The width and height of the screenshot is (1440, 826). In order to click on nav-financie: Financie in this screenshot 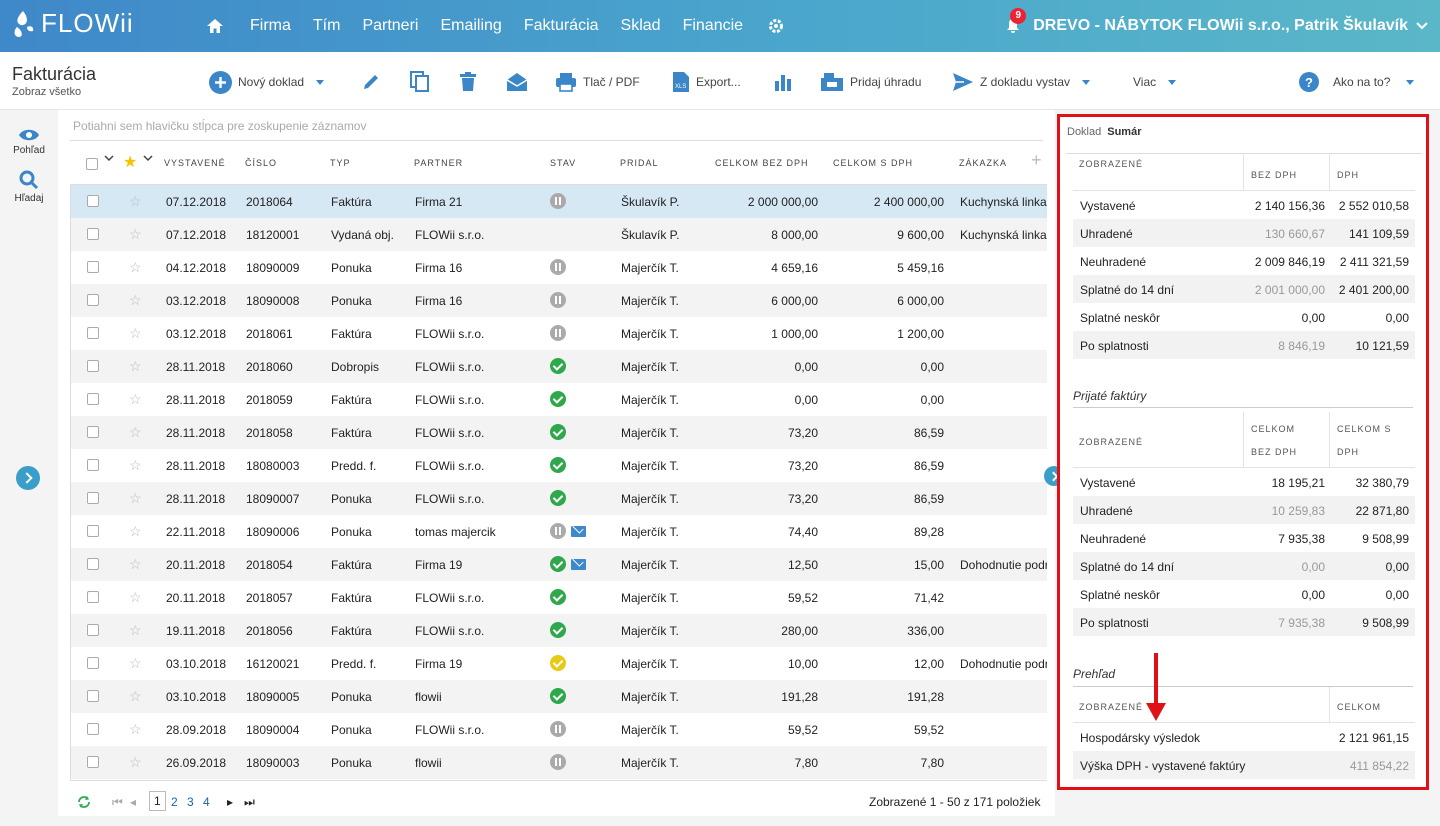, I will do `click(713, 26)`.